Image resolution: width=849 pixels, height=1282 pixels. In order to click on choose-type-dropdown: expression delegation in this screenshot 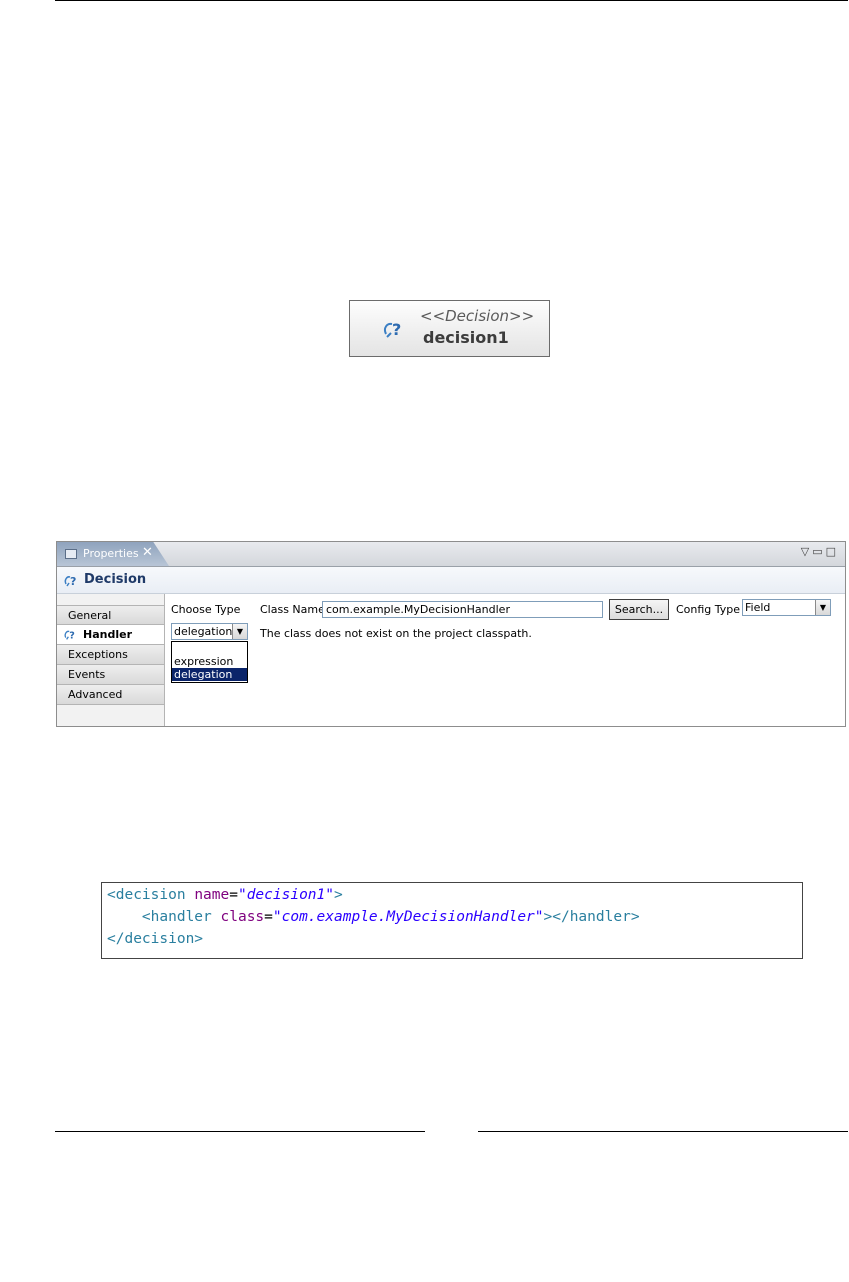, I will do `click(209, 662)`.